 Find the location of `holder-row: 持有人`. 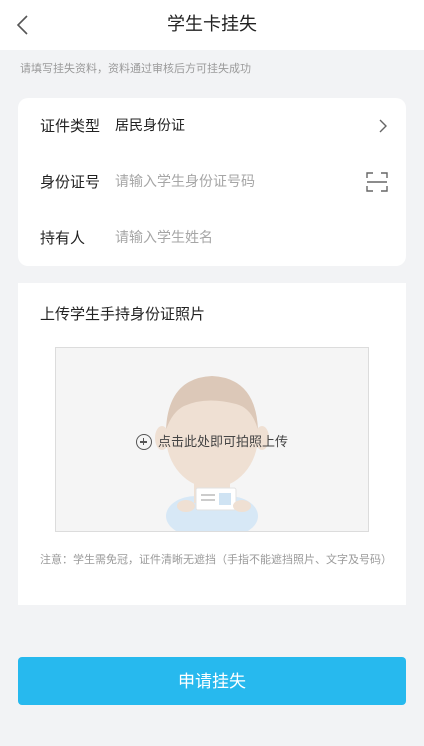

holder-row: 持有人 is located at coordinates (212, 238).